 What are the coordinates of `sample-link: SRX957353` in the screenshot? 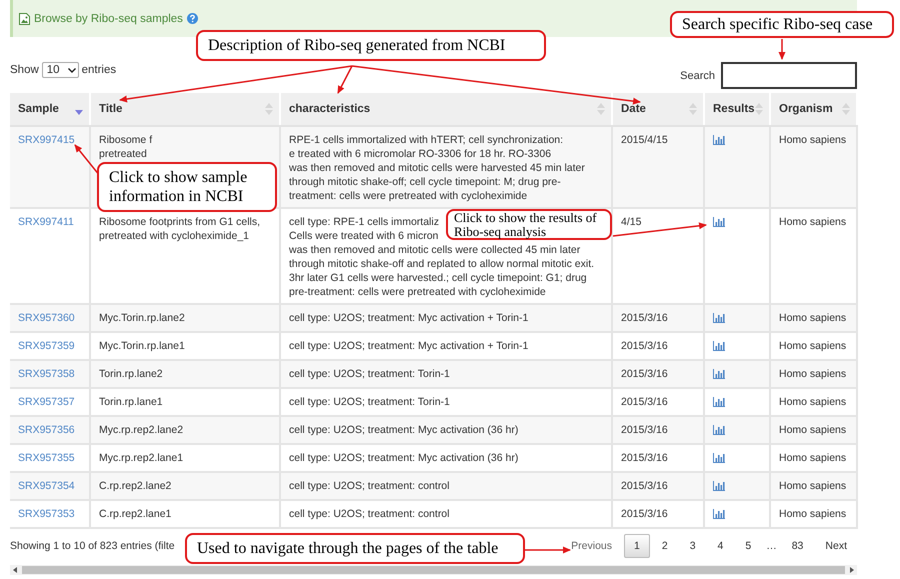 It's located at (46, 514).